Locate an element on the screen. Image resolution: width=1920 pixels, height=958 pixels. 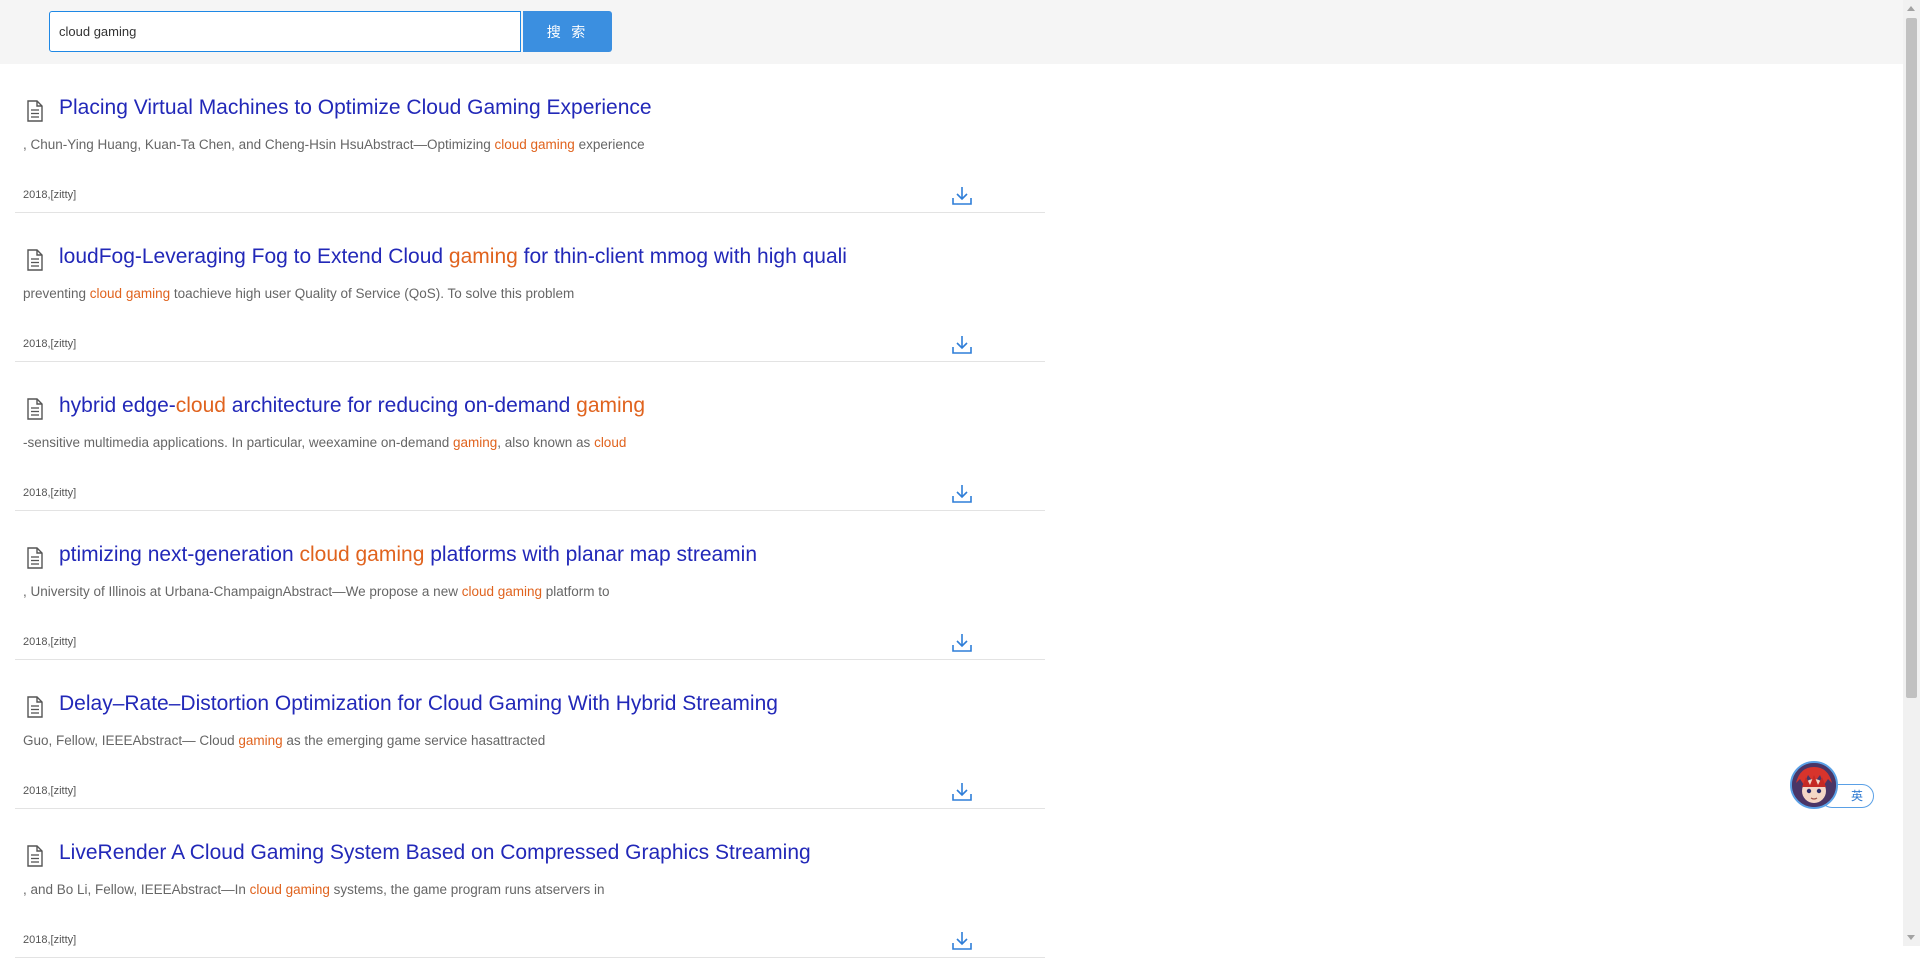
search-button: 搜 索 is located at coordinates (567, 31).